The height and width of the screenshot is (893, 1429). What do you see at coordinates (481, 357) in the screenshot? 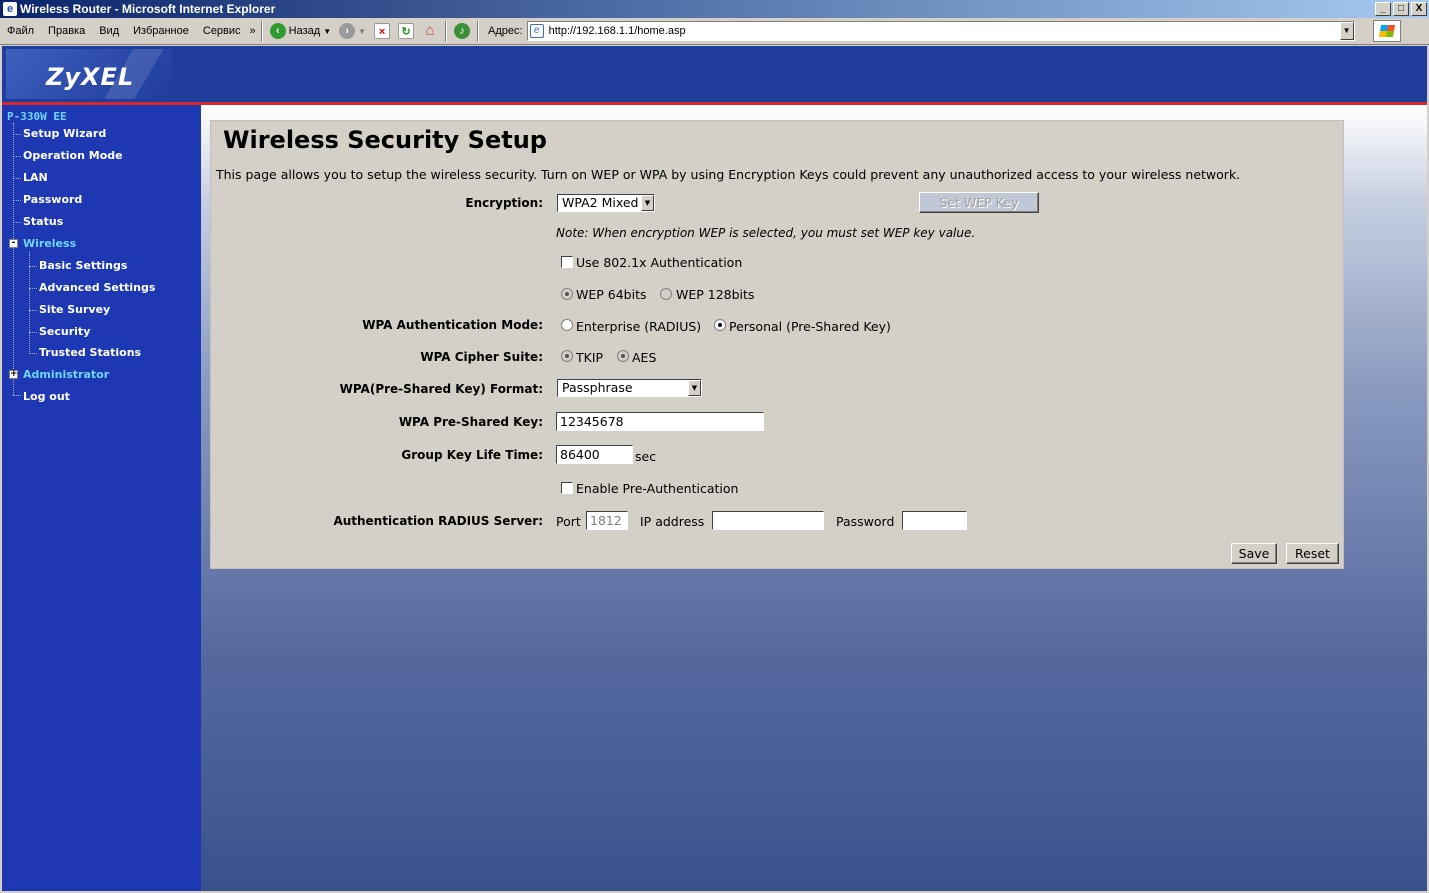
I see `wpa-cipher-label: WPA Cipher Suite:` at bounding box center [481, 357].